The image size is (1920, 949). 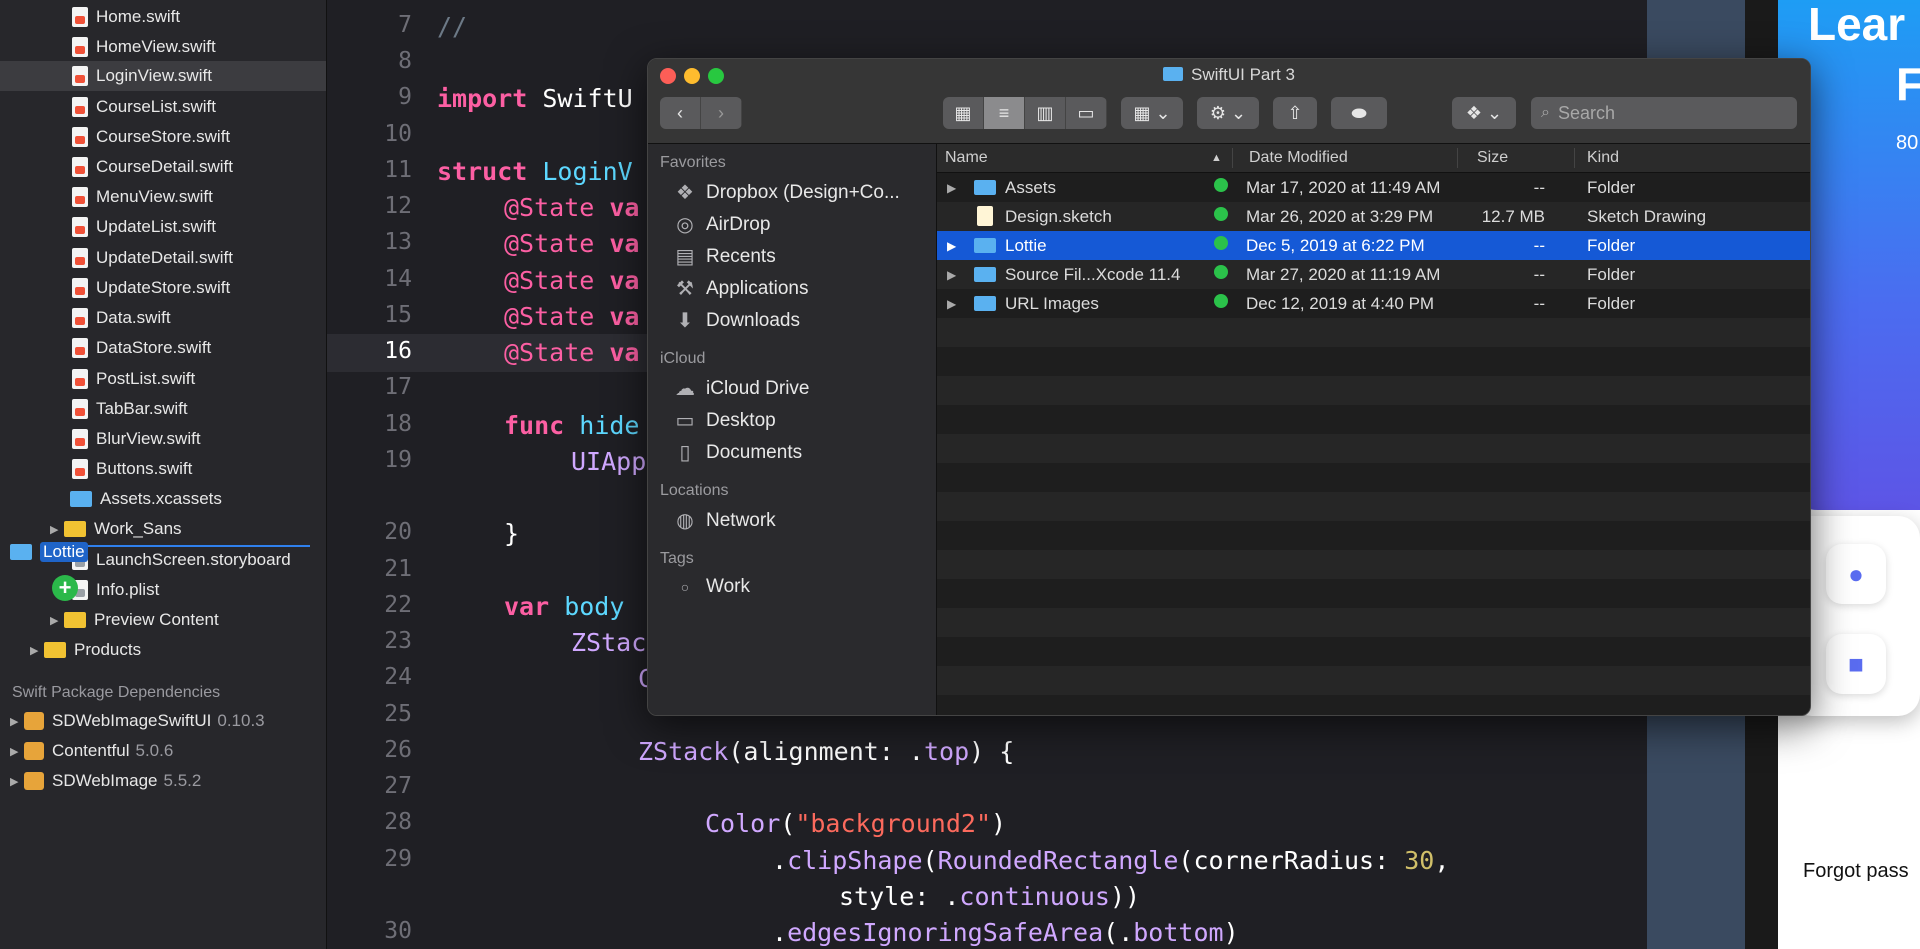 What do you see at coordinates (677, 558) in the screenshot?
I see `sidebar-section-tags: Tags` at bounding box center [677, 558].